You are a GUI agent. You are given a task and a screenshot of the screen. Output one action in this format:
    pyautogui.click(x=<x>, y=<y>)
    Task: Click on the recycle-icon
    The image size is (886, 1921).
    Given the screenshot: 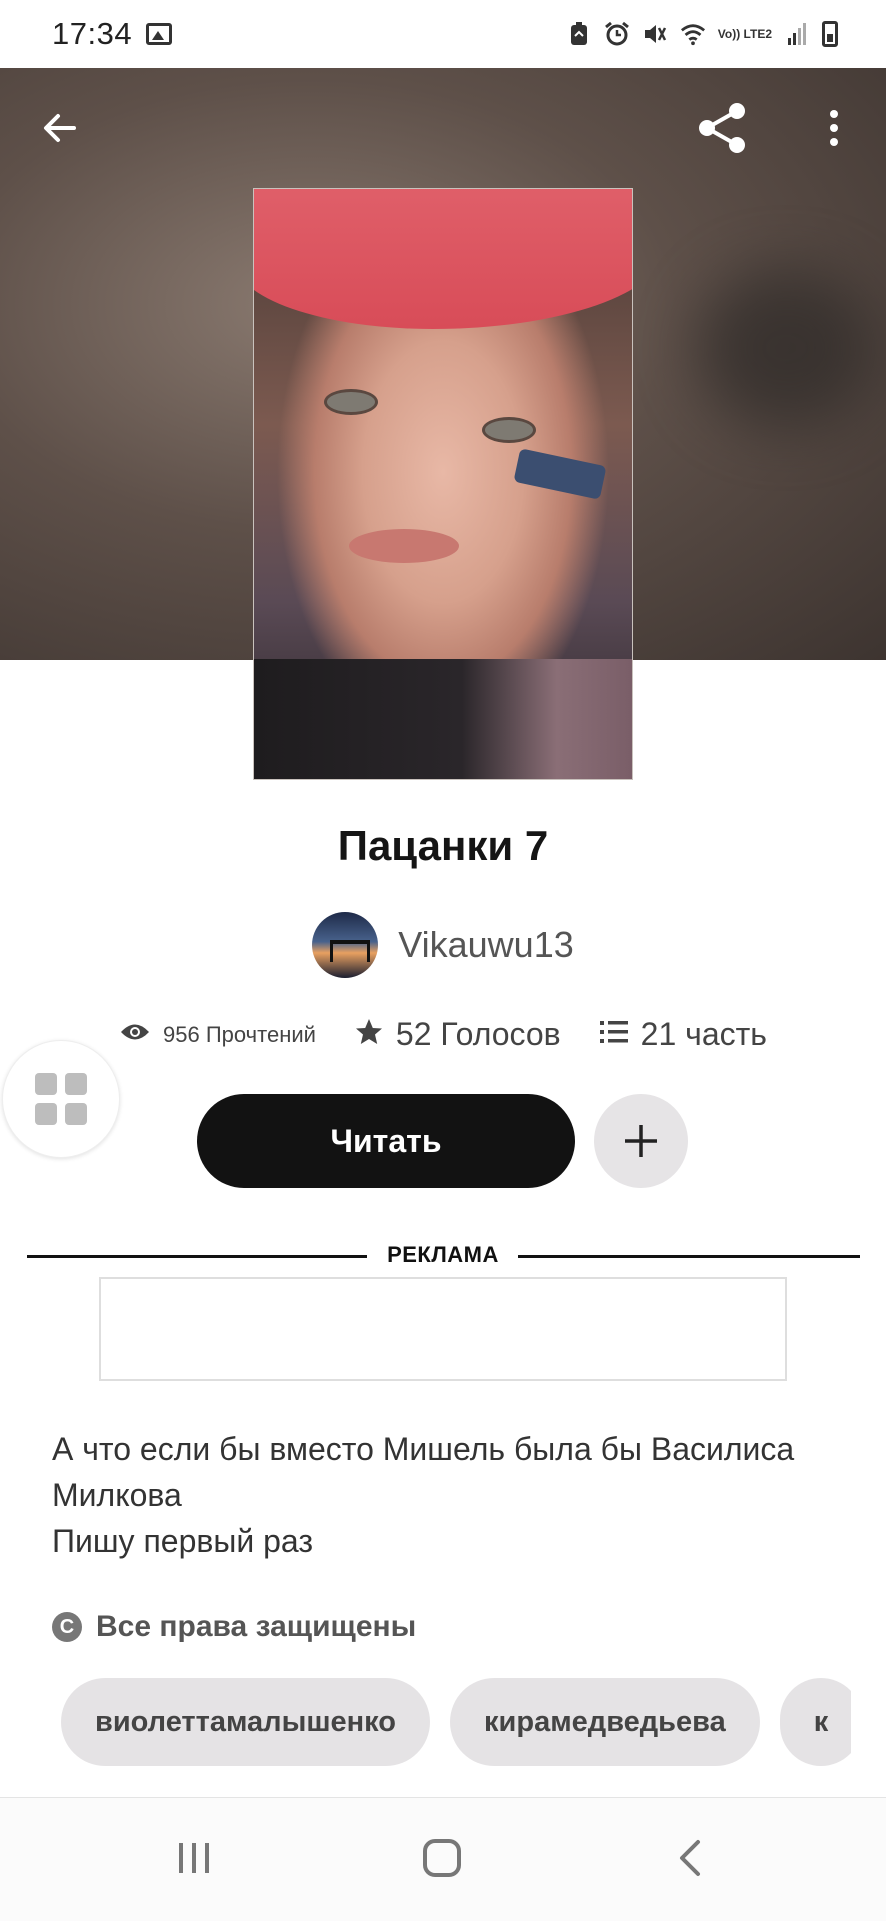 What is the action you would take?
    pyautogui.click(x=579, y=34)
    